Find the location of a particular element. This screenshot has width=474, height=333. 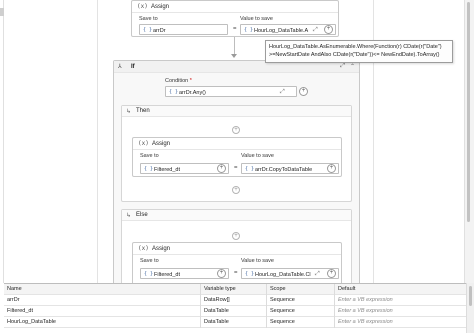

if-icon: ⅄ is located at coordinates (120, 66).